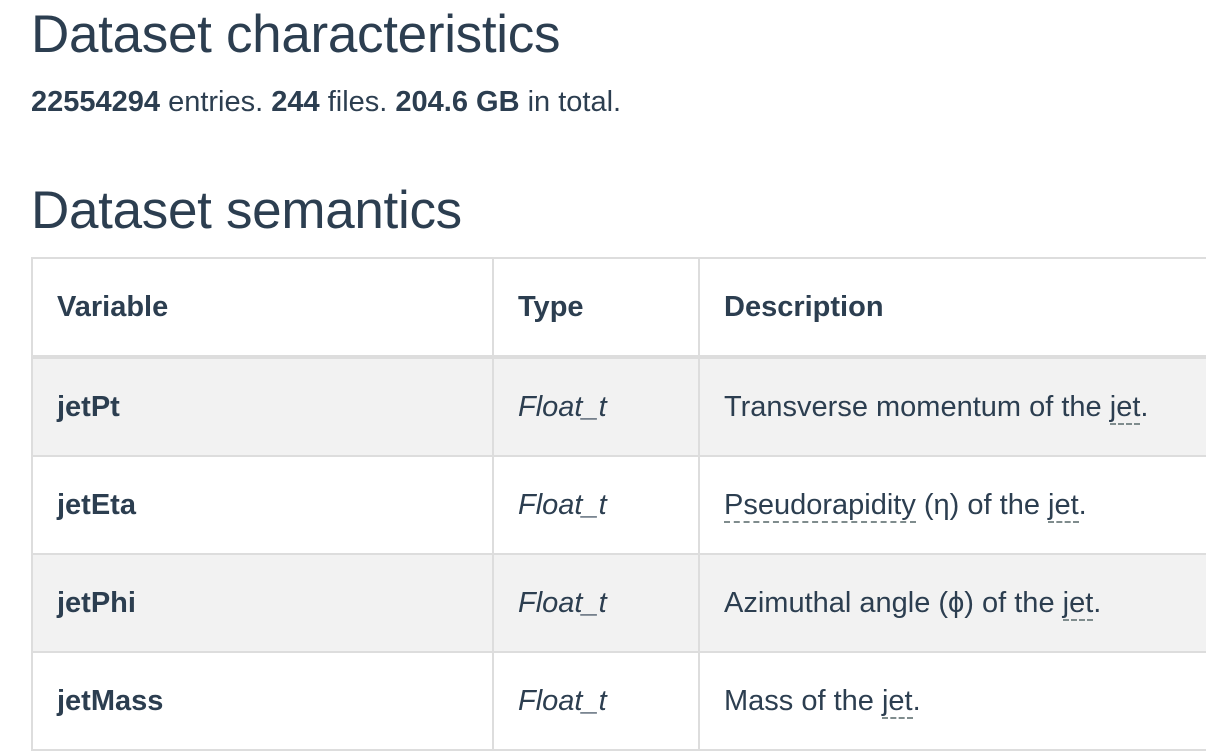 This screenshot has width=1206, height=754. Describe the element at coordinates (893, 602) in the screenshot. I see `description-text: Azimuthal angle (ϕ) of the` at that location.